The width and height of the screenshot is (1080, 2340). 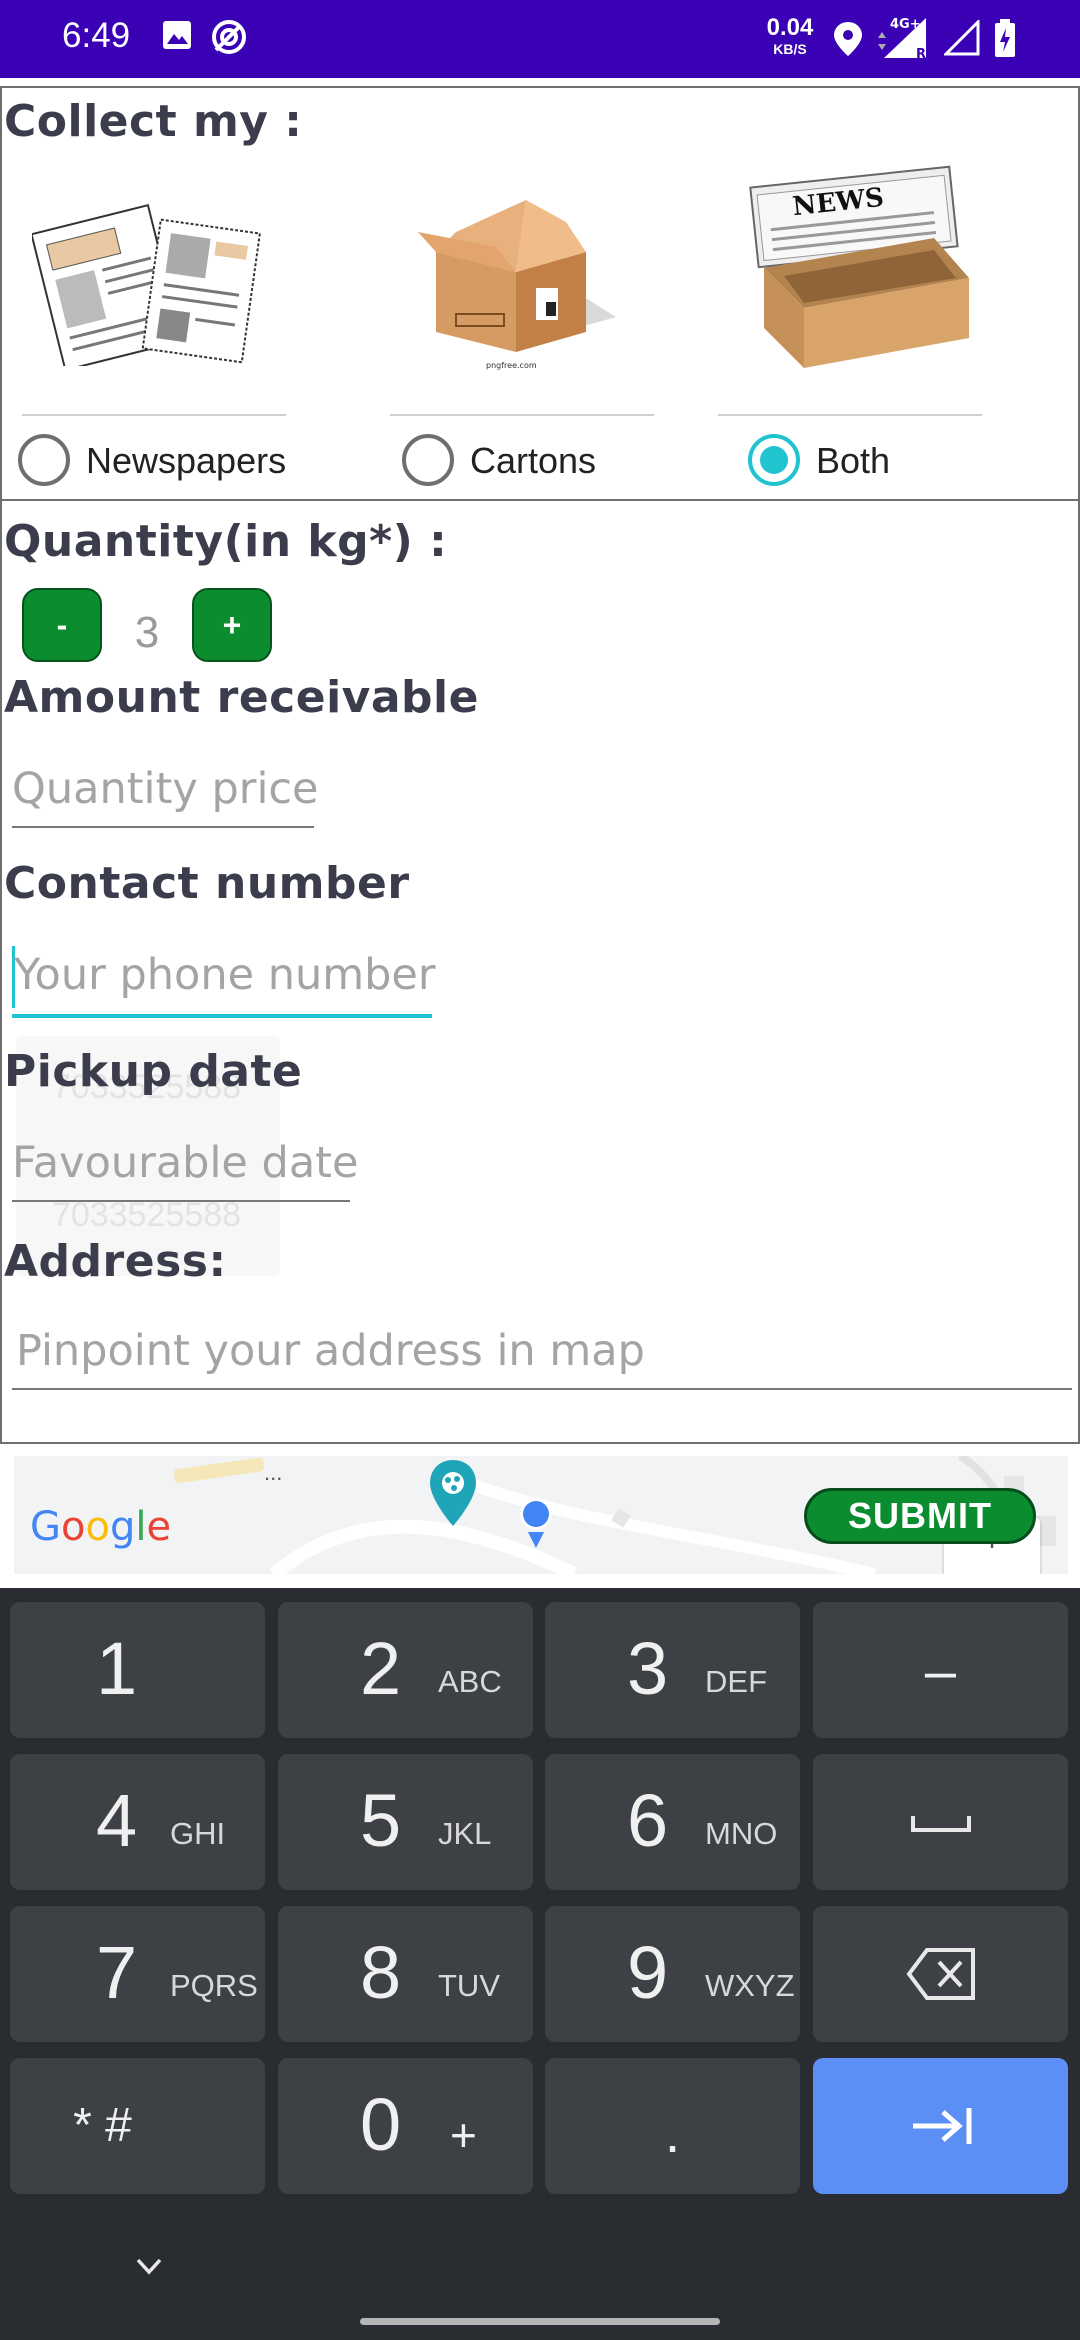 I want to click on key-digit: 7, so click(x=117, y=1972).